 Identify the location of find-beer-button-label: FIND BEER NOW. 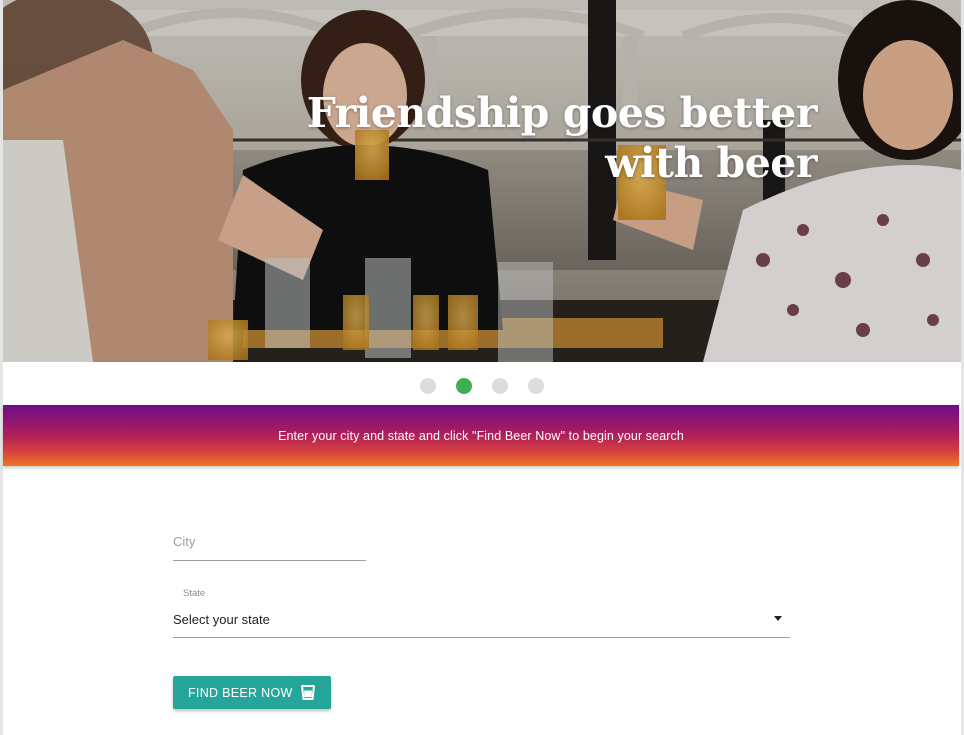
(240, 692).